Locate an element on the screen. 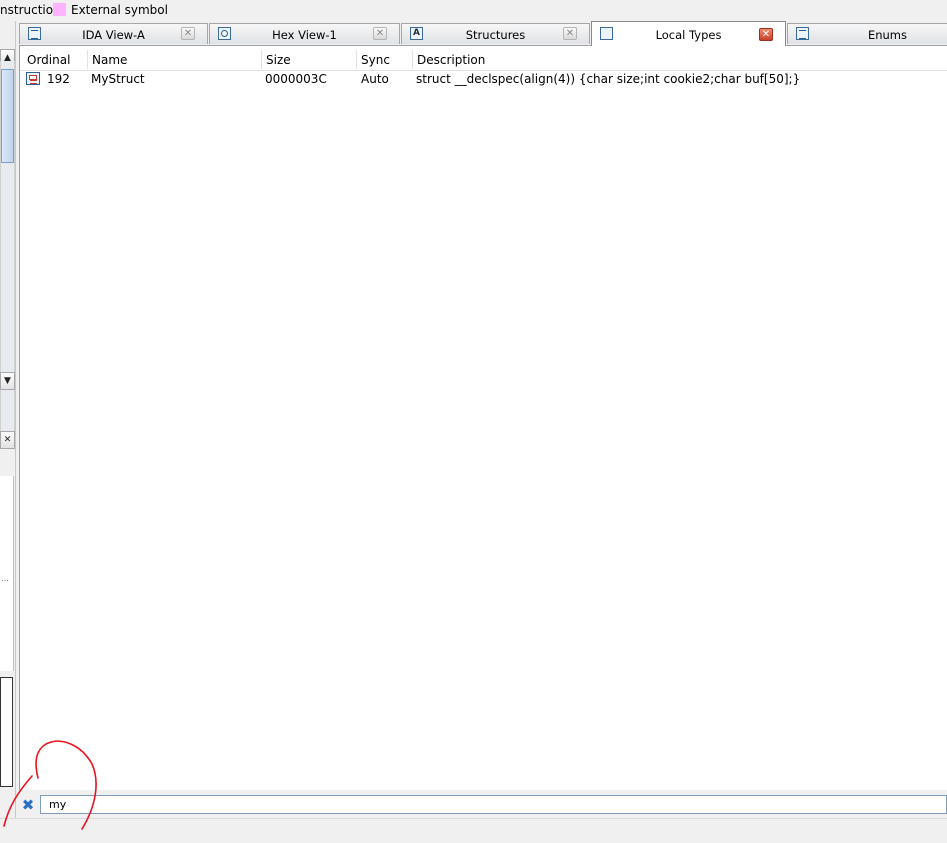  column-name: Name is located at coordinates (109, 60).